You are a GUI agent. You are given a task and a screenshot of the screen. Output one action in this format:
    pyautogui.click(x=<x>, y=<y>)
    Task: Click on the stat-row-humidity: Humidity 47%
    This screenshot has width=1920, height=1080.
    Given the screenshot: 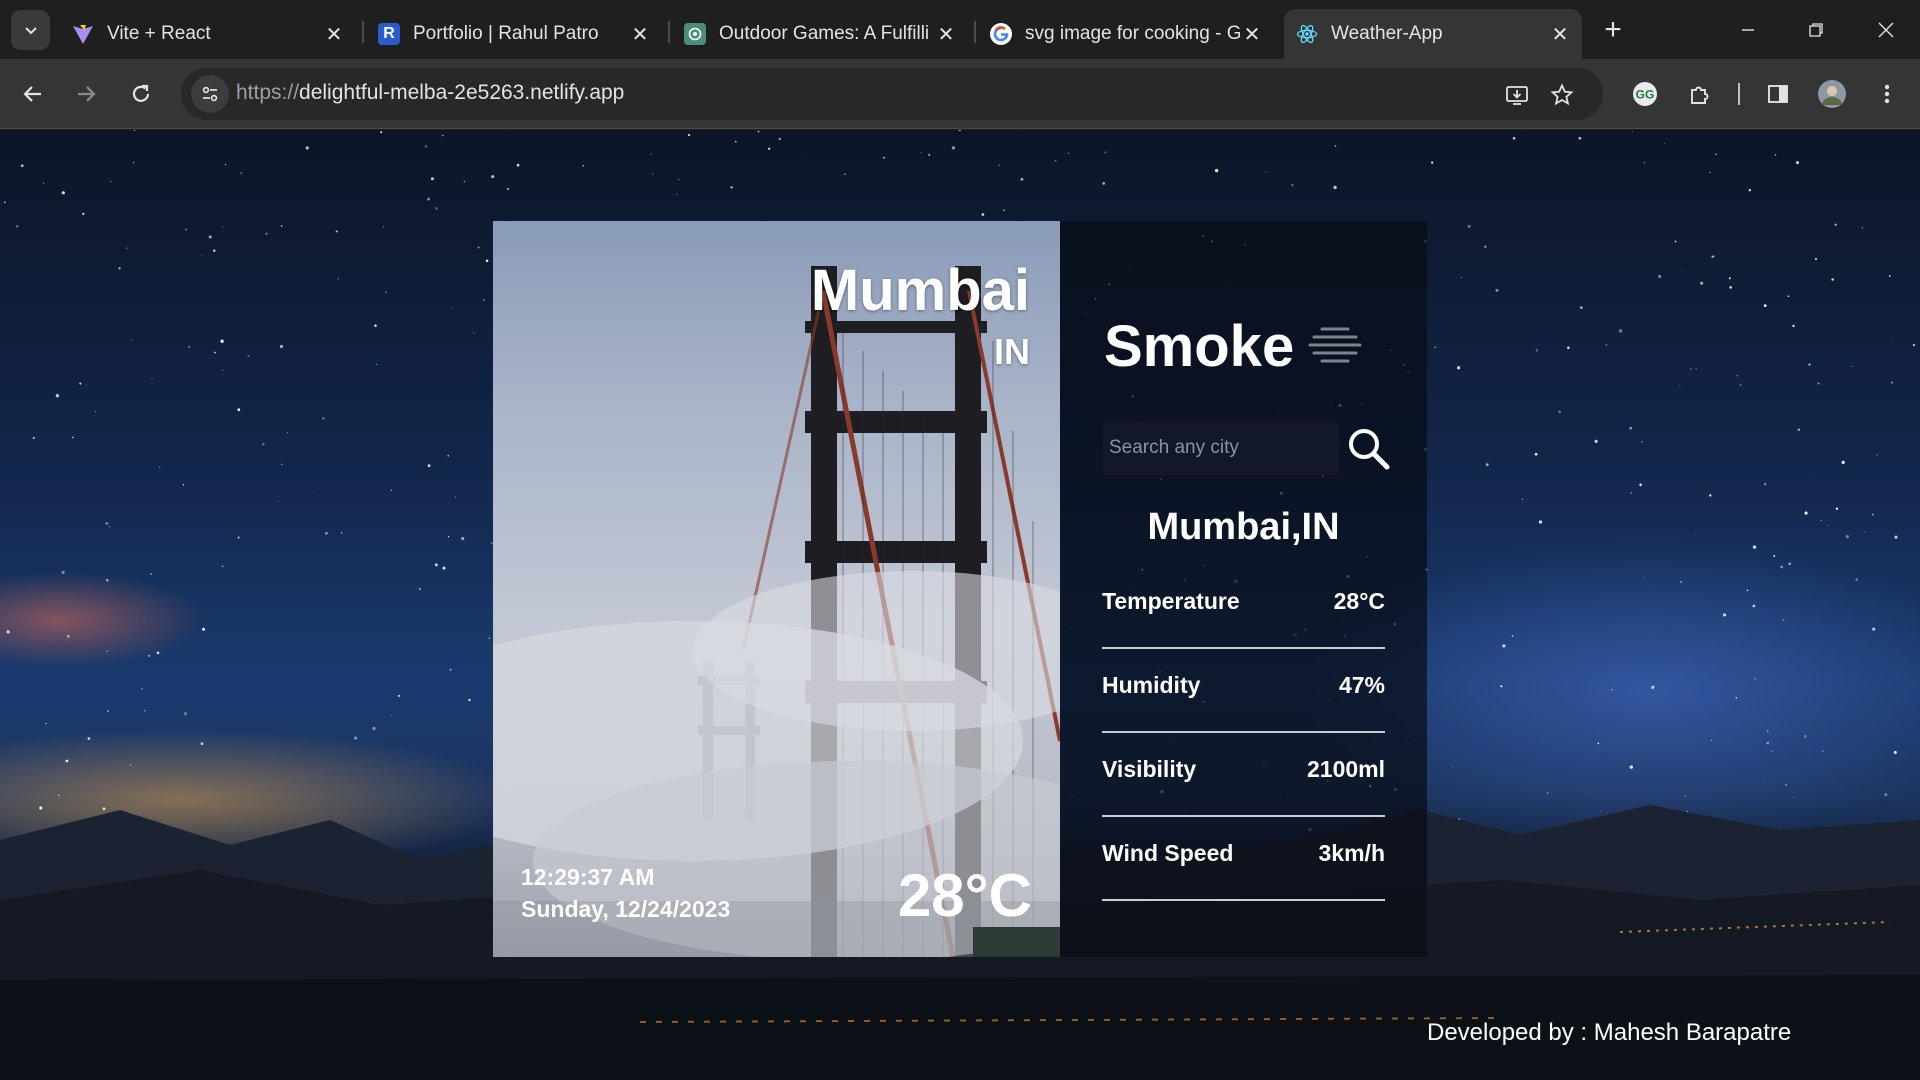 What is the action you would take?
    pyautogui.click(x=1243, y=691)
    